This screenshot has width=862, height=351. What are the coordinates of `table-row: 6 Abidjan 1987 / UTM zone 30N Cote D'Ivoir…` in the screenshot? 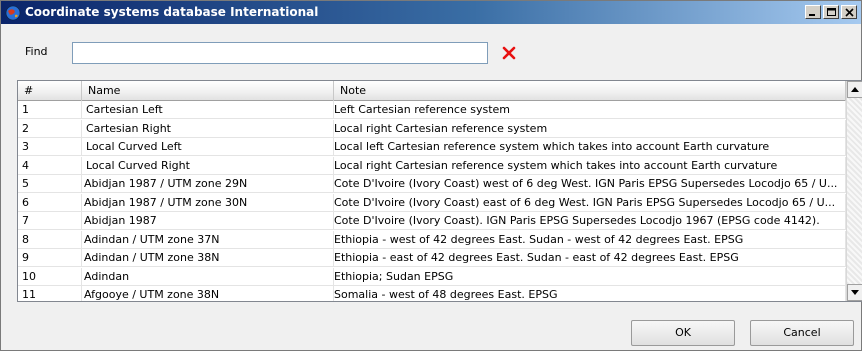 It's located at (432, 202).